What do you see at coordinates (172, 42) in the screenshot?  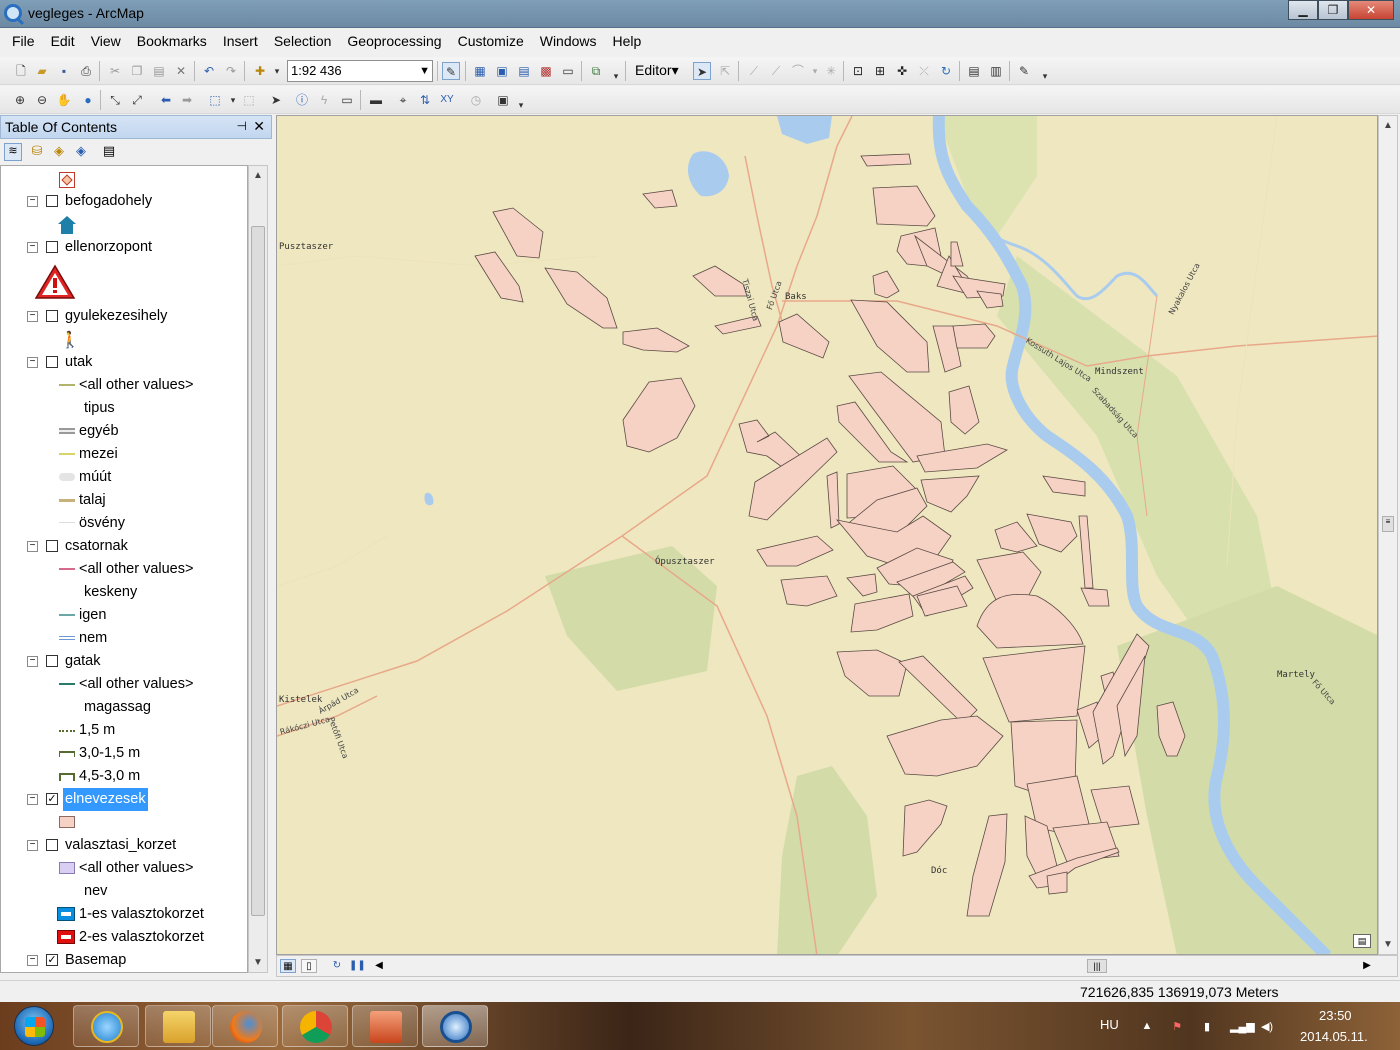 I see `menu-bookmarks: Bookmarks` at bounding box center [172, 42].